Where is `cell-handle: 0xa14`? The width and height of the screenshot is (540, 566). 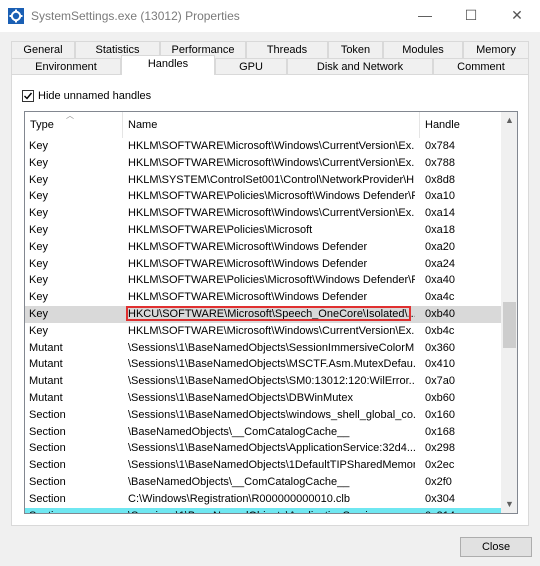
cell-handle: 0xa14 is located at coordinates (440, 213).